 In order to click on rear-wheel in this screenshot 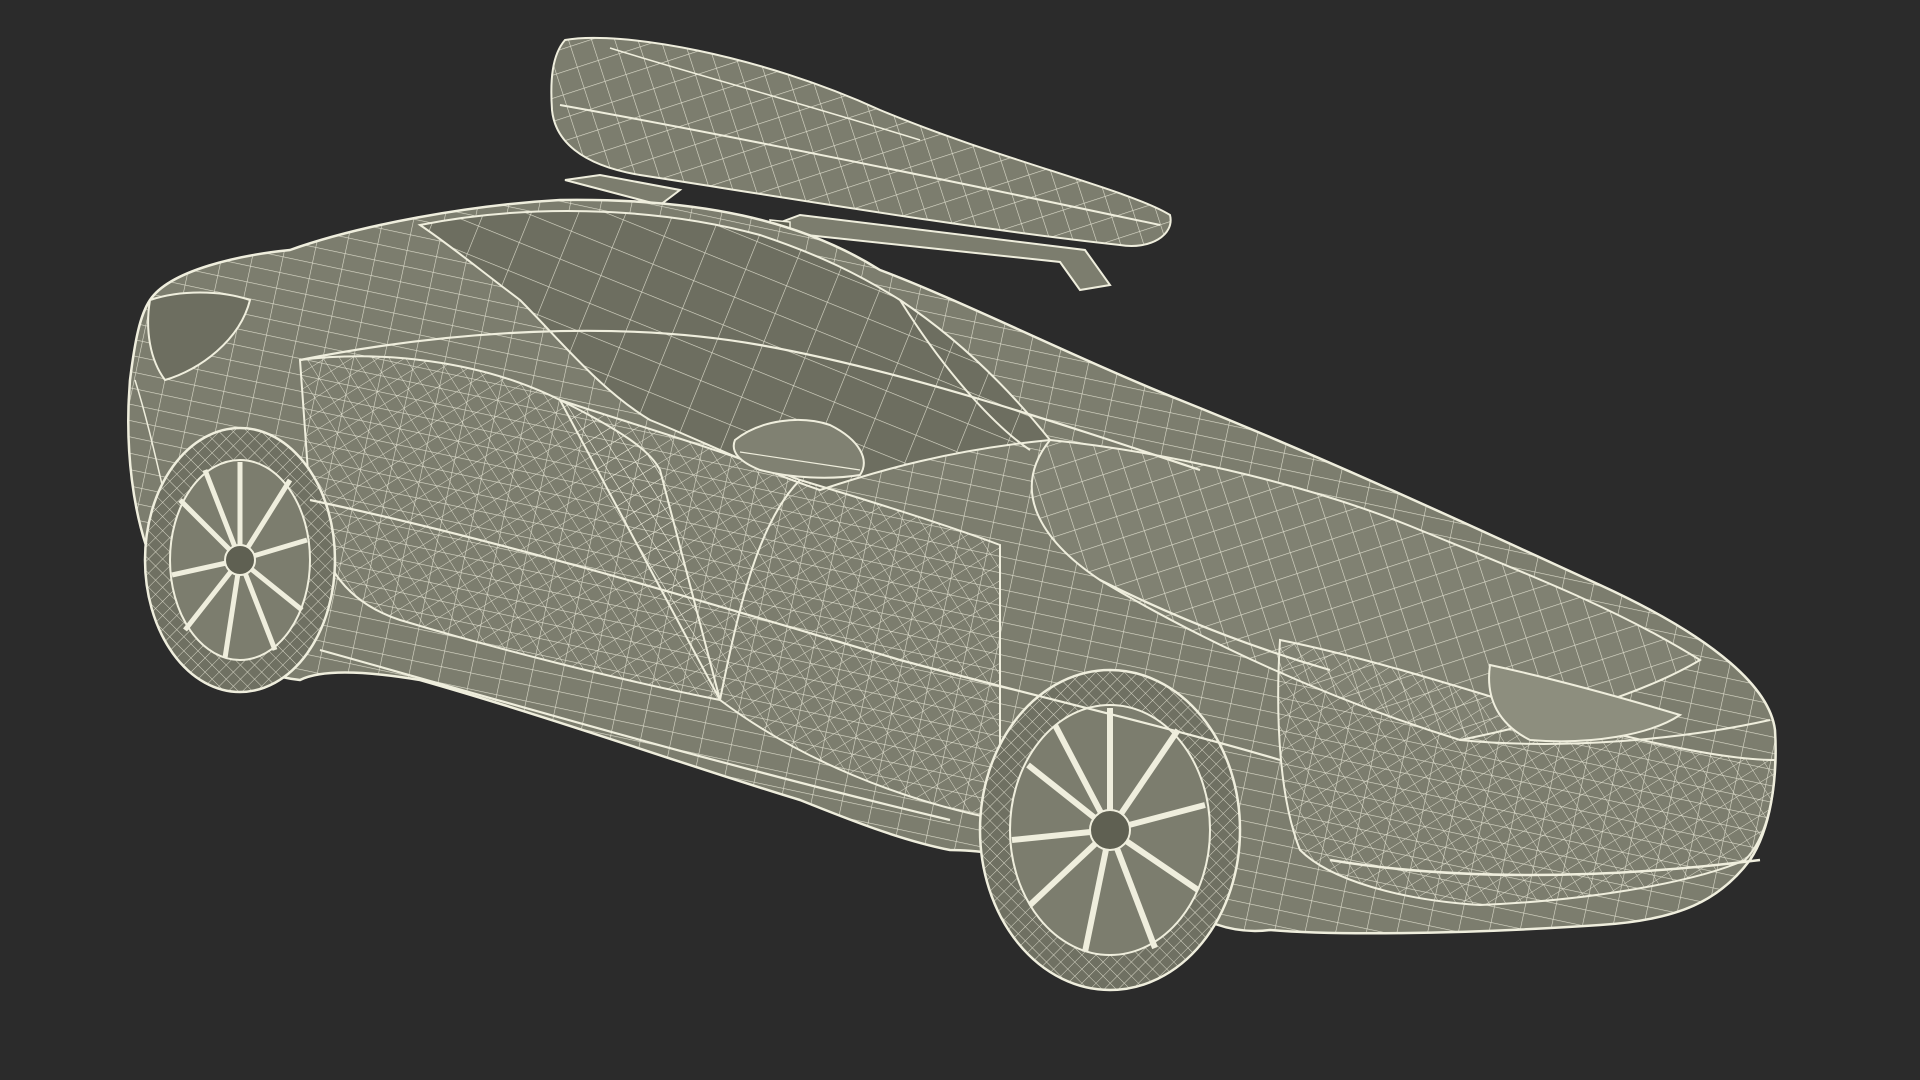, I will do `click(240, 560)`.